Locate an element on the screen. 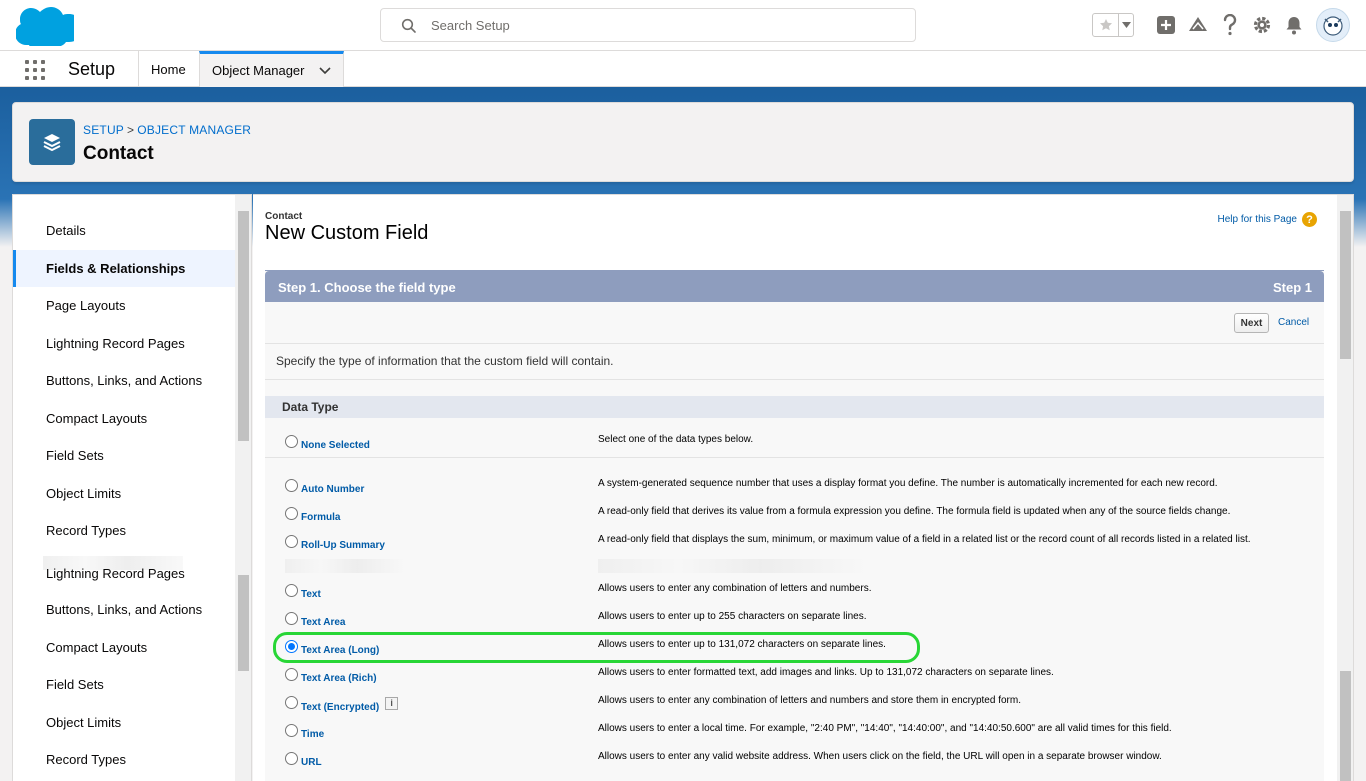 This screenshot has width=1366, height=781. breadcrumb: SETUP > OBJECT MANAGER is located at coordinates (167, 130).